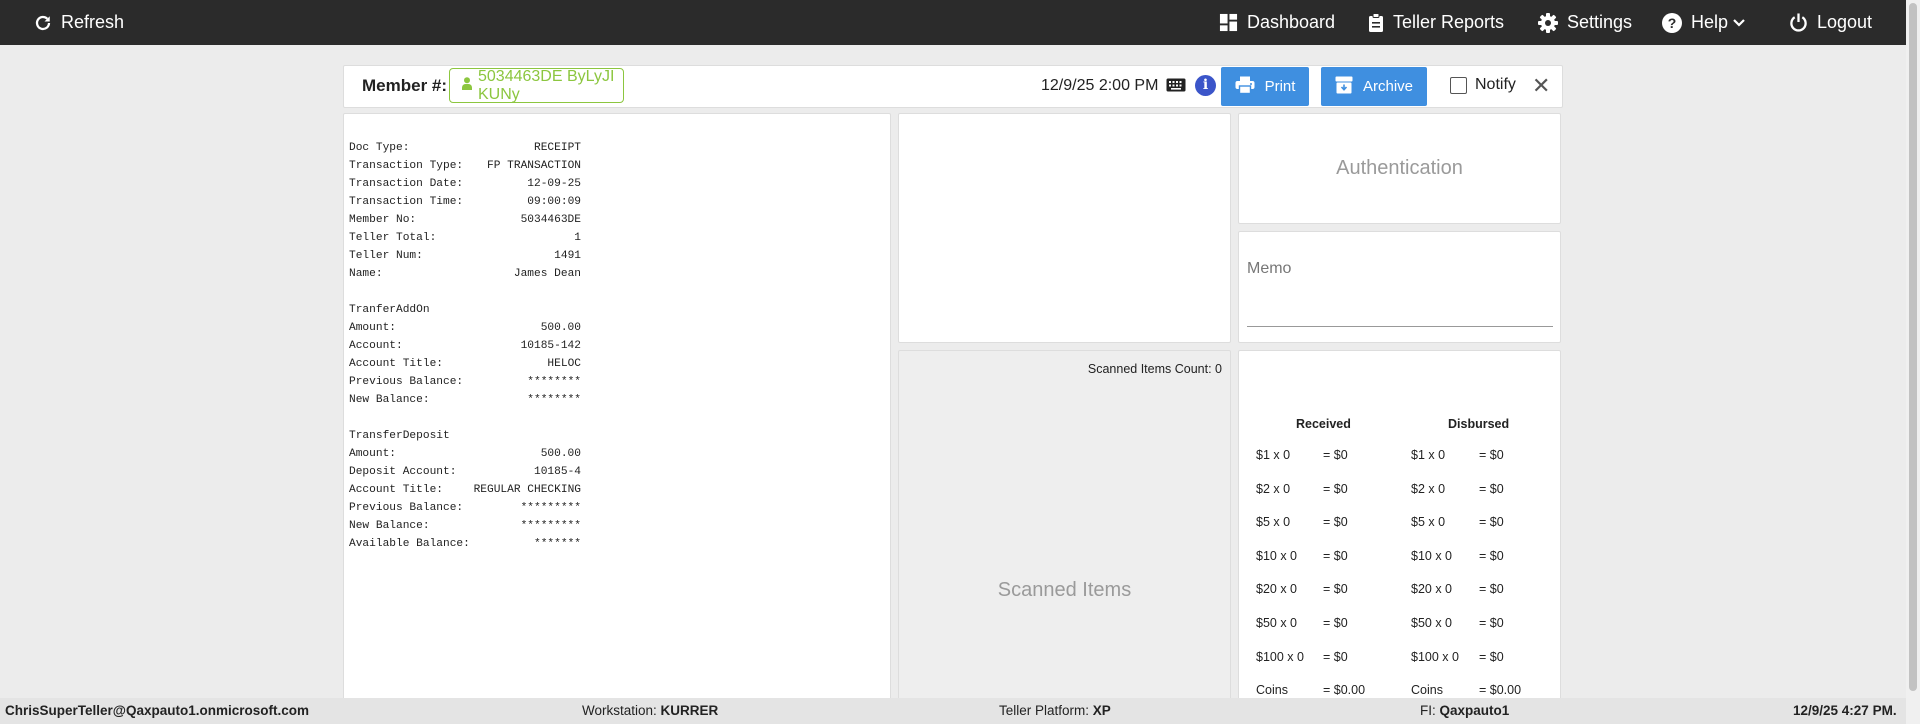  Describe the element at coordinates (1495, 84) in the screenshot. I see `notify-label: Notify` at that location.